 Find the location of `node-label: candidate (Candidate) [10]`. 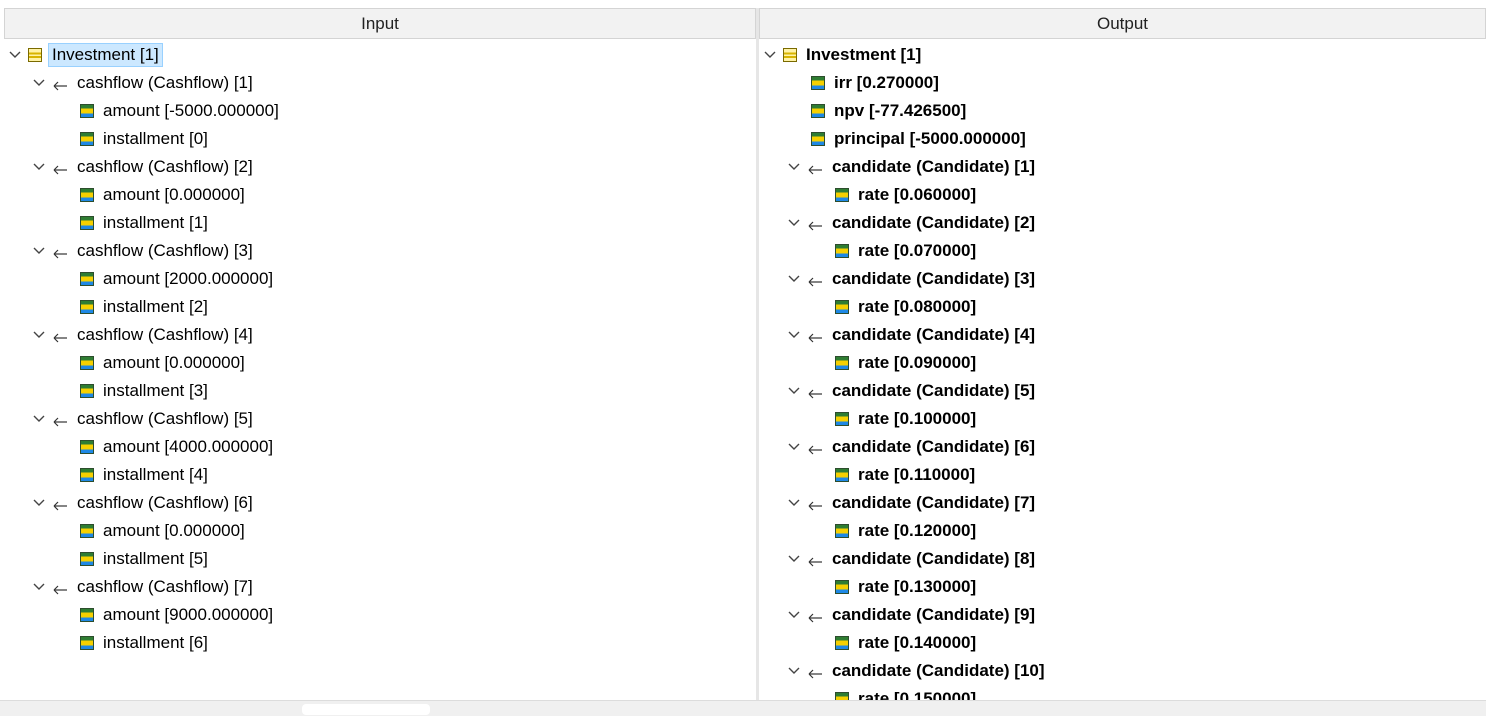

node-label: candidate (Candidate) [10] is located at coordinates (938, 670).